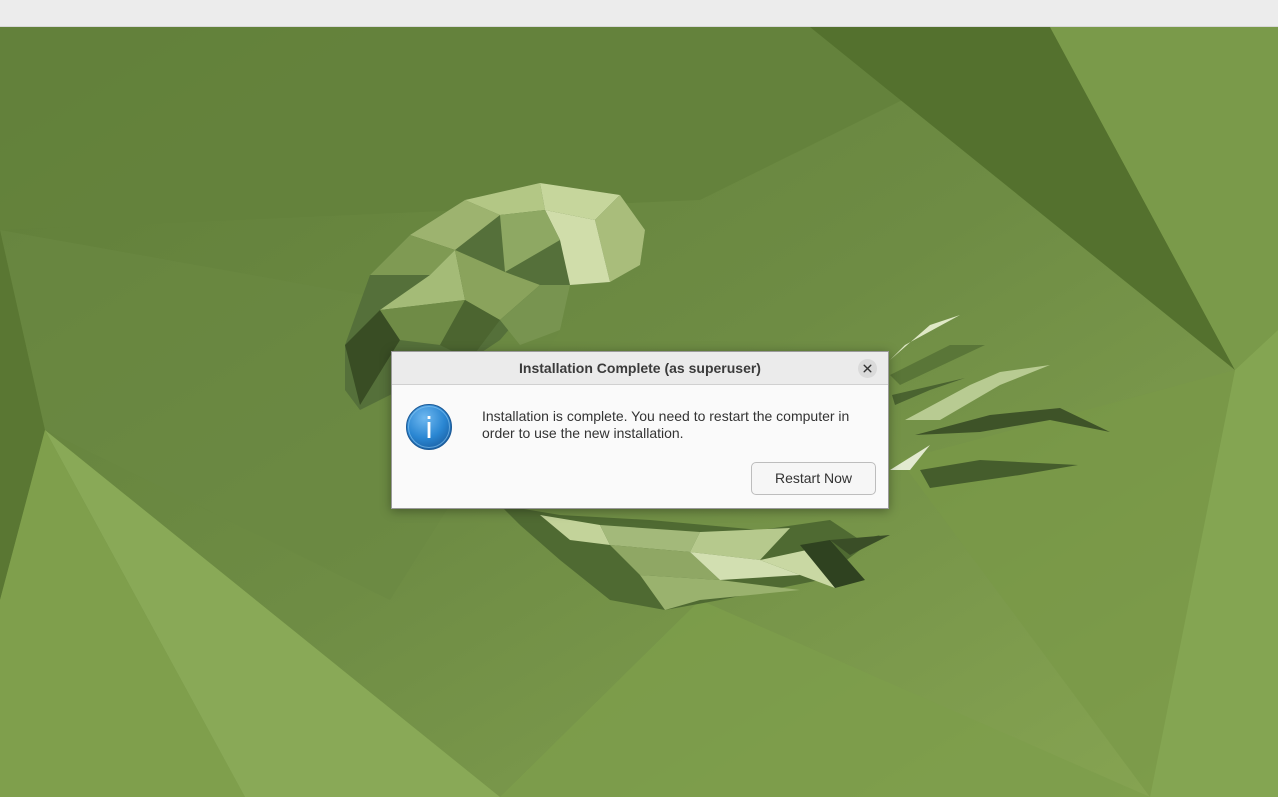 The height and width of the screenshot is (797, 1278). I want to click on close-icon, so click(867, 368).